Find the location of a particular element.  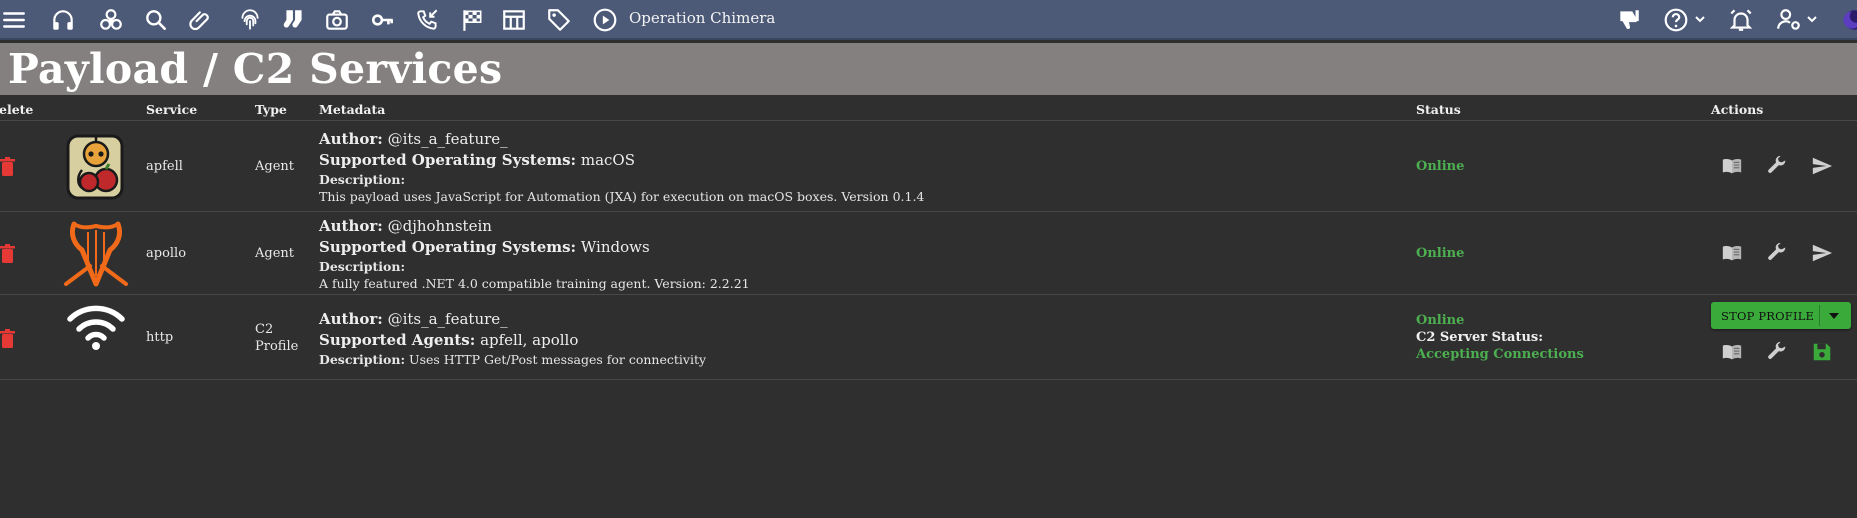

button-divider is located at coordinates (1819, 315).